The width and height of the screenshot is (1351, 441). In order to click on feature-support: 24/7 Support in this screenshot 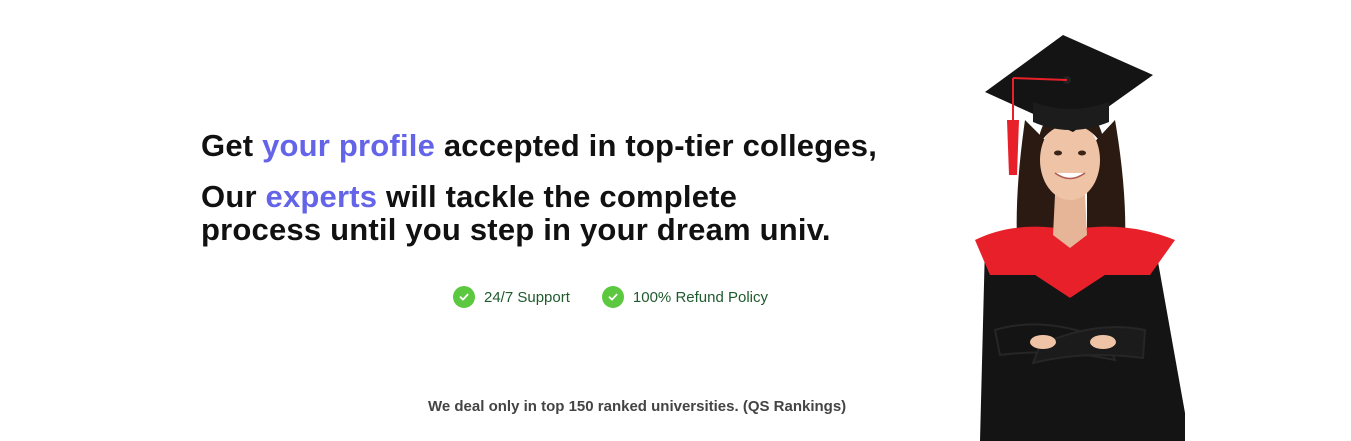, I will do `click(511, 297)`.